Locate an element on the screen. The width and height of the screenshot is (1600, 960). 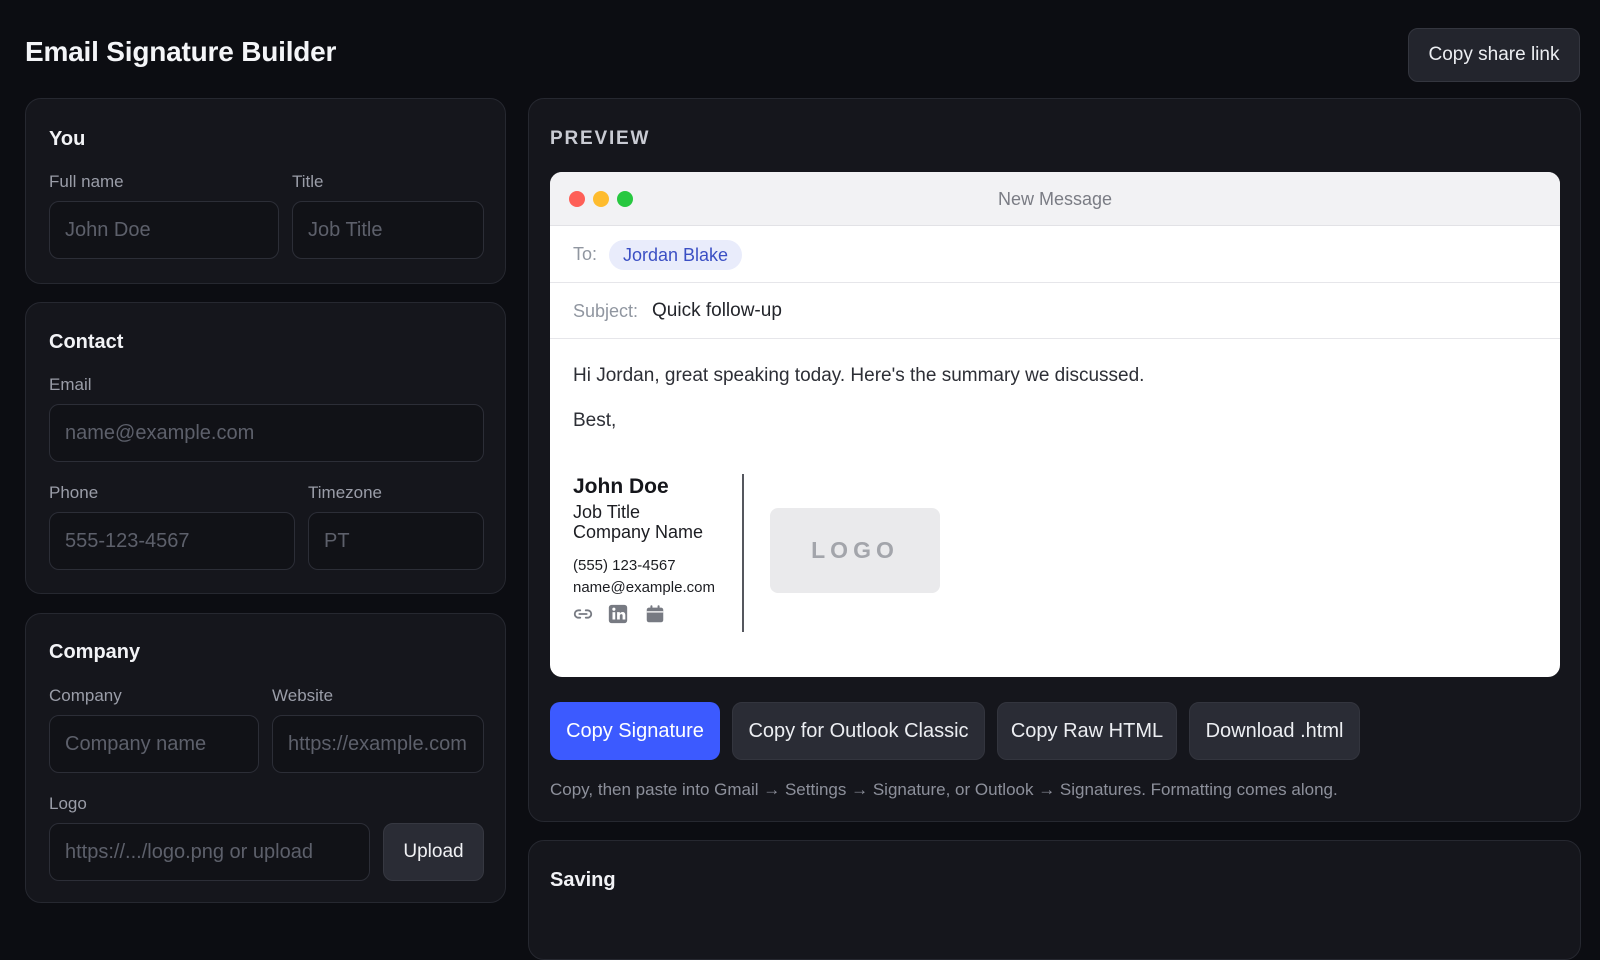
signature-company: Company Name is located at coordinates (638, 532).